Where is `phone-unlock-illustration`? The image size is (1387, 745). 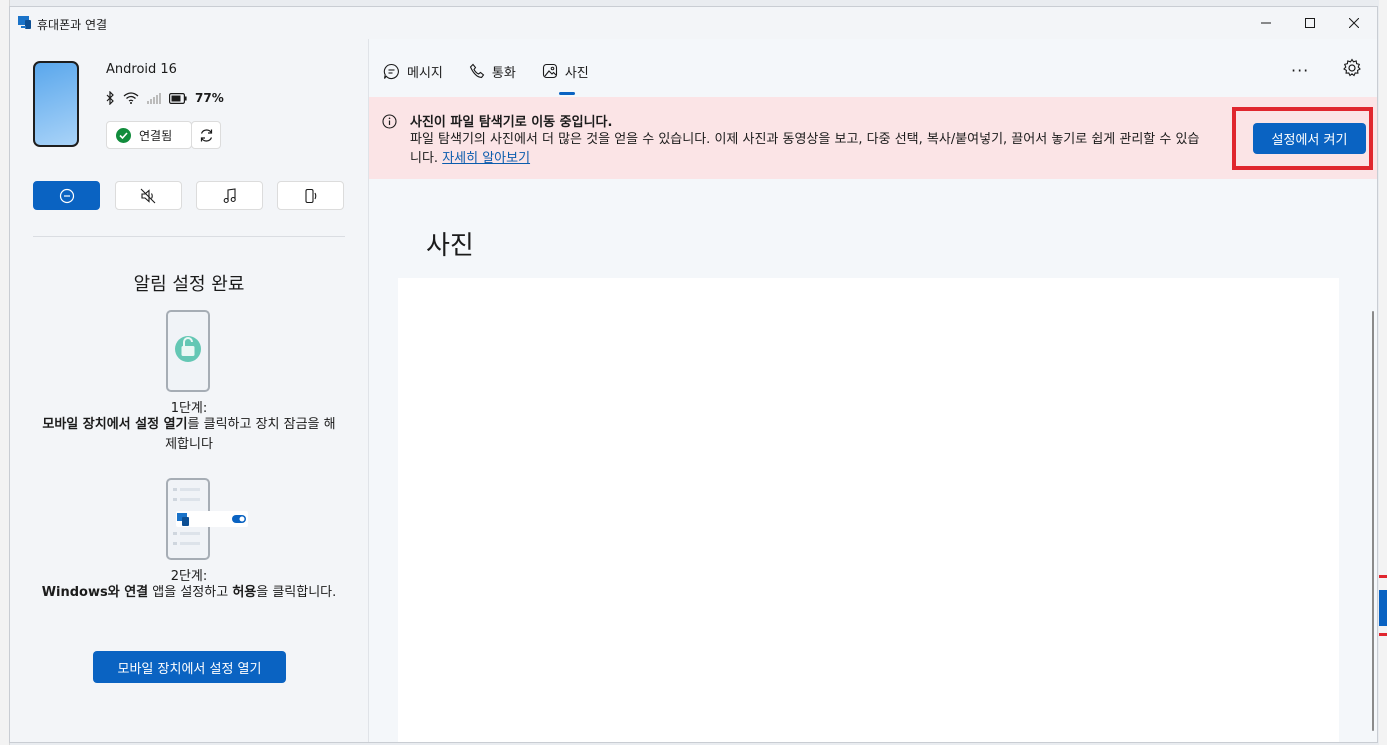
phone-unlock-illustration is located at coordinates (188, 351).